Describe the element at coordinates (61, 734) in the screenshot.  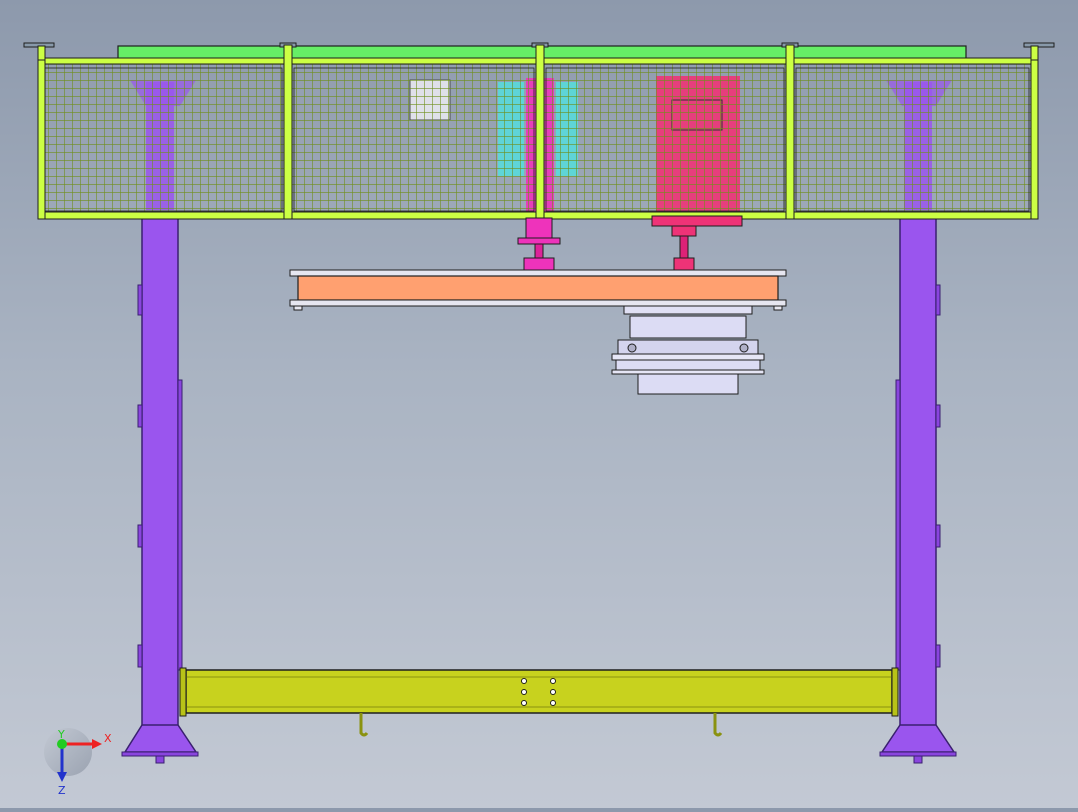
I see `y-axis-label: Y` at that location.